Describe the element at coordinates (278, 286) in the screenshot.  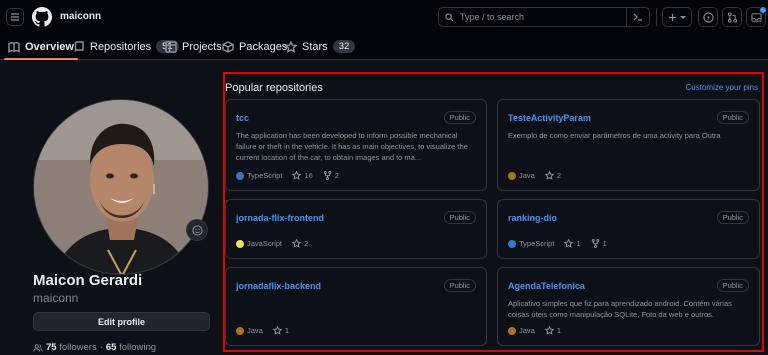
I see `repo-name-link: jornadaflix-backend` at that location.